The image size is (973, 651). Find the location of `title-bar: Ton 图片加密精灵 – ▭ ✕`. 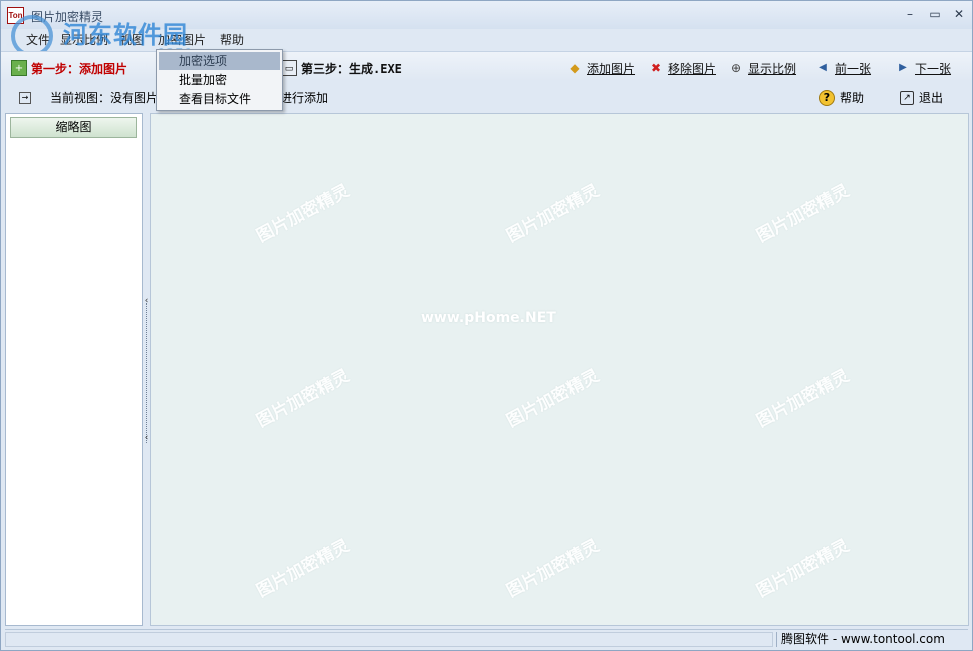

title-bar: Ton 图片加密精灵 – ▭ ✕ is located at coordinates (486, 15).